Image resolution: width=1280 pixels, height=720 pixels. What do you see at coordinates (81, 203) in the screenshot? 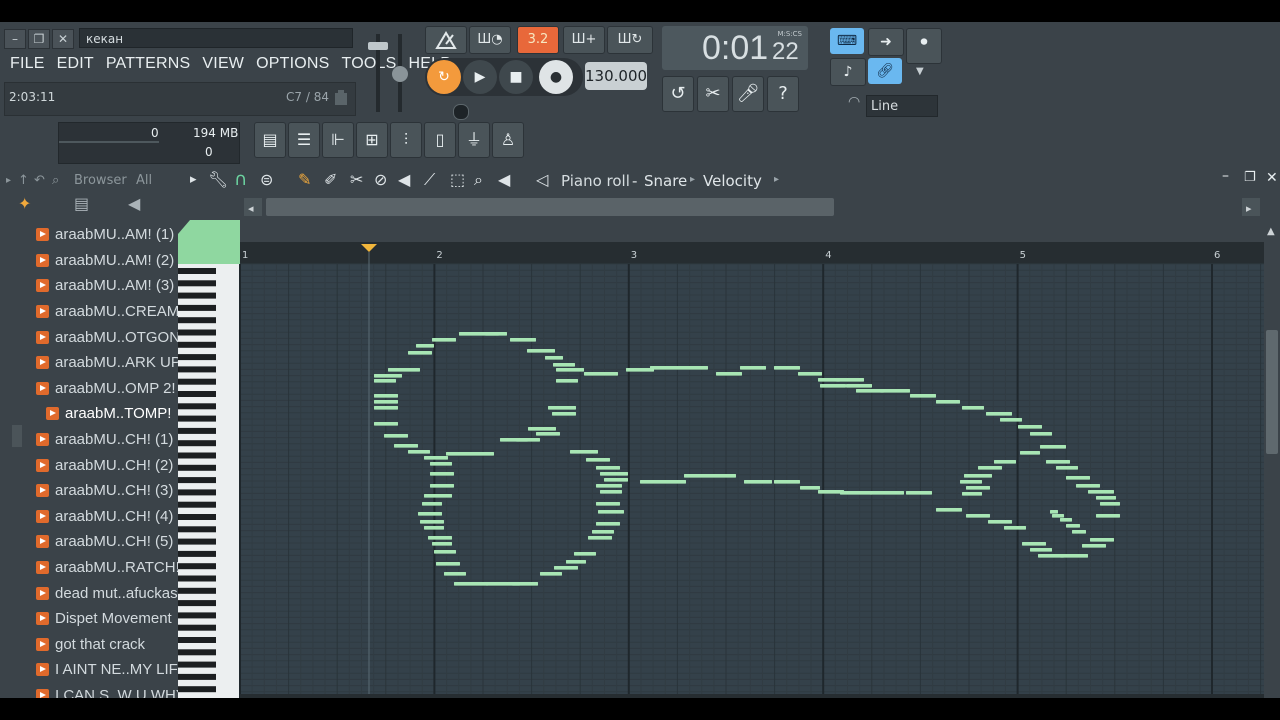
I see `browser-files-tab-icon: ▤` at bounding box center [81, 203].